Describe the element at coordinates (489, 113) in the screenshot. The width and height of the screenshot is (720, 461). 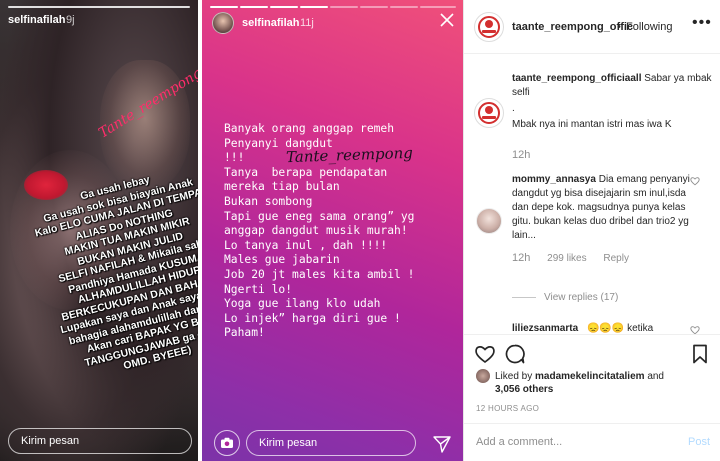
I see `comment-avatar-icon` at that location.